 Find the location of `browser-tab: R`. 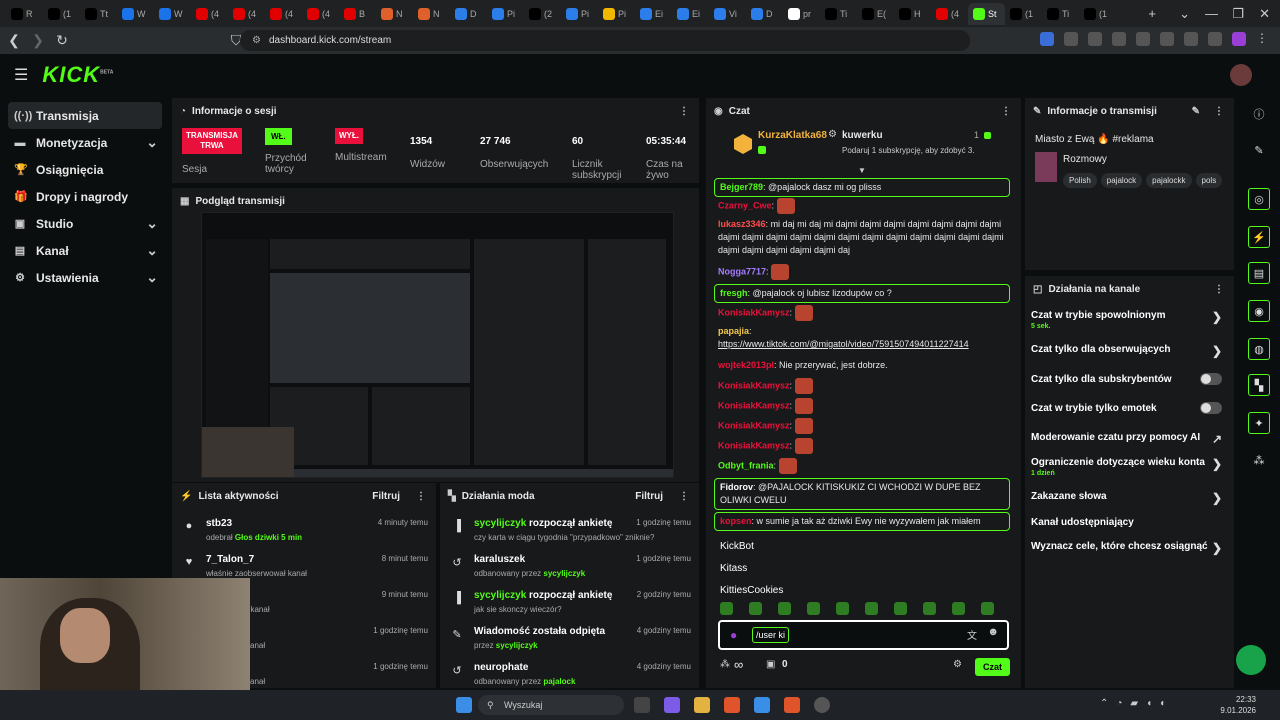

browser-tab: R is located at coordinates (24, 14).